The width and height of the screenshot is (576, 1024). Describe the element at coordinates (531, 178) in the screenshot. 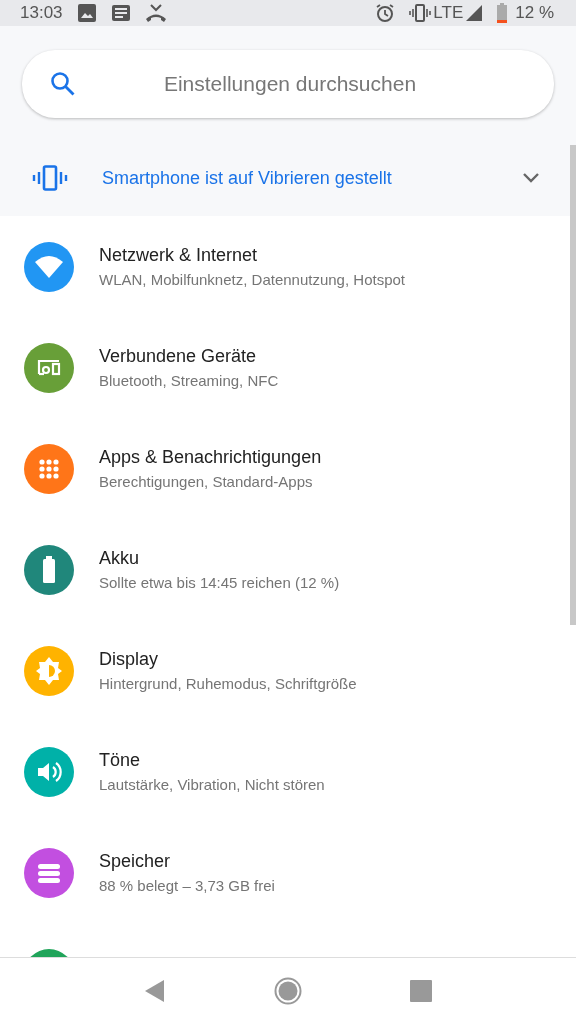

I see `chevron-icon` at that location.